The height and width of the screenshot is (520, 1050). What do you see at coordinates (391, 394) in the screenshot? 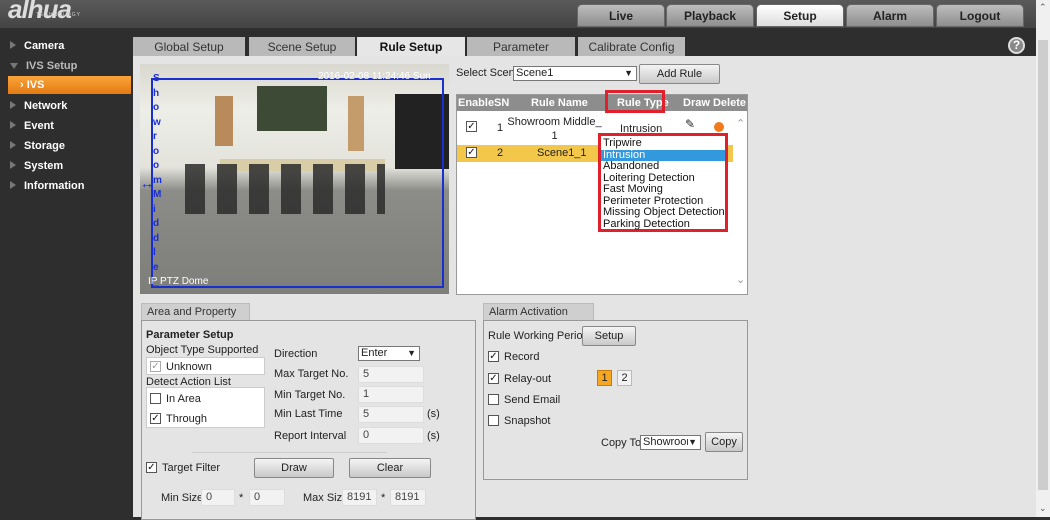
I see `min-target-input: 1` at bounding box center [391, 394].